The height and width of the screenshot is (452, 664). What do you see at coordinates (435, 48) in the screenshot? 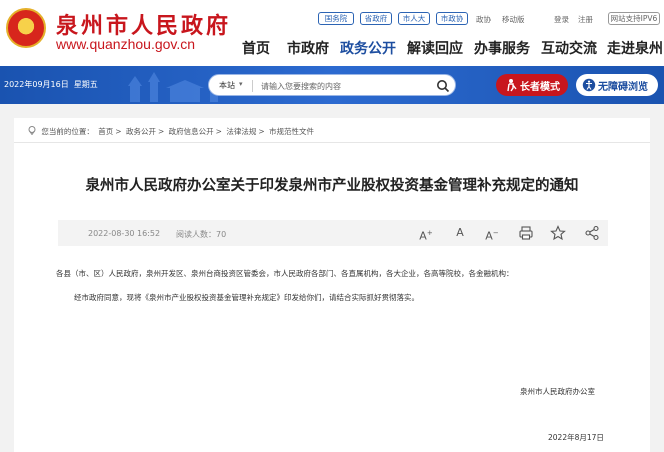
I see `nav-interpretation: 解读回应` at bounding box center [435, 48].